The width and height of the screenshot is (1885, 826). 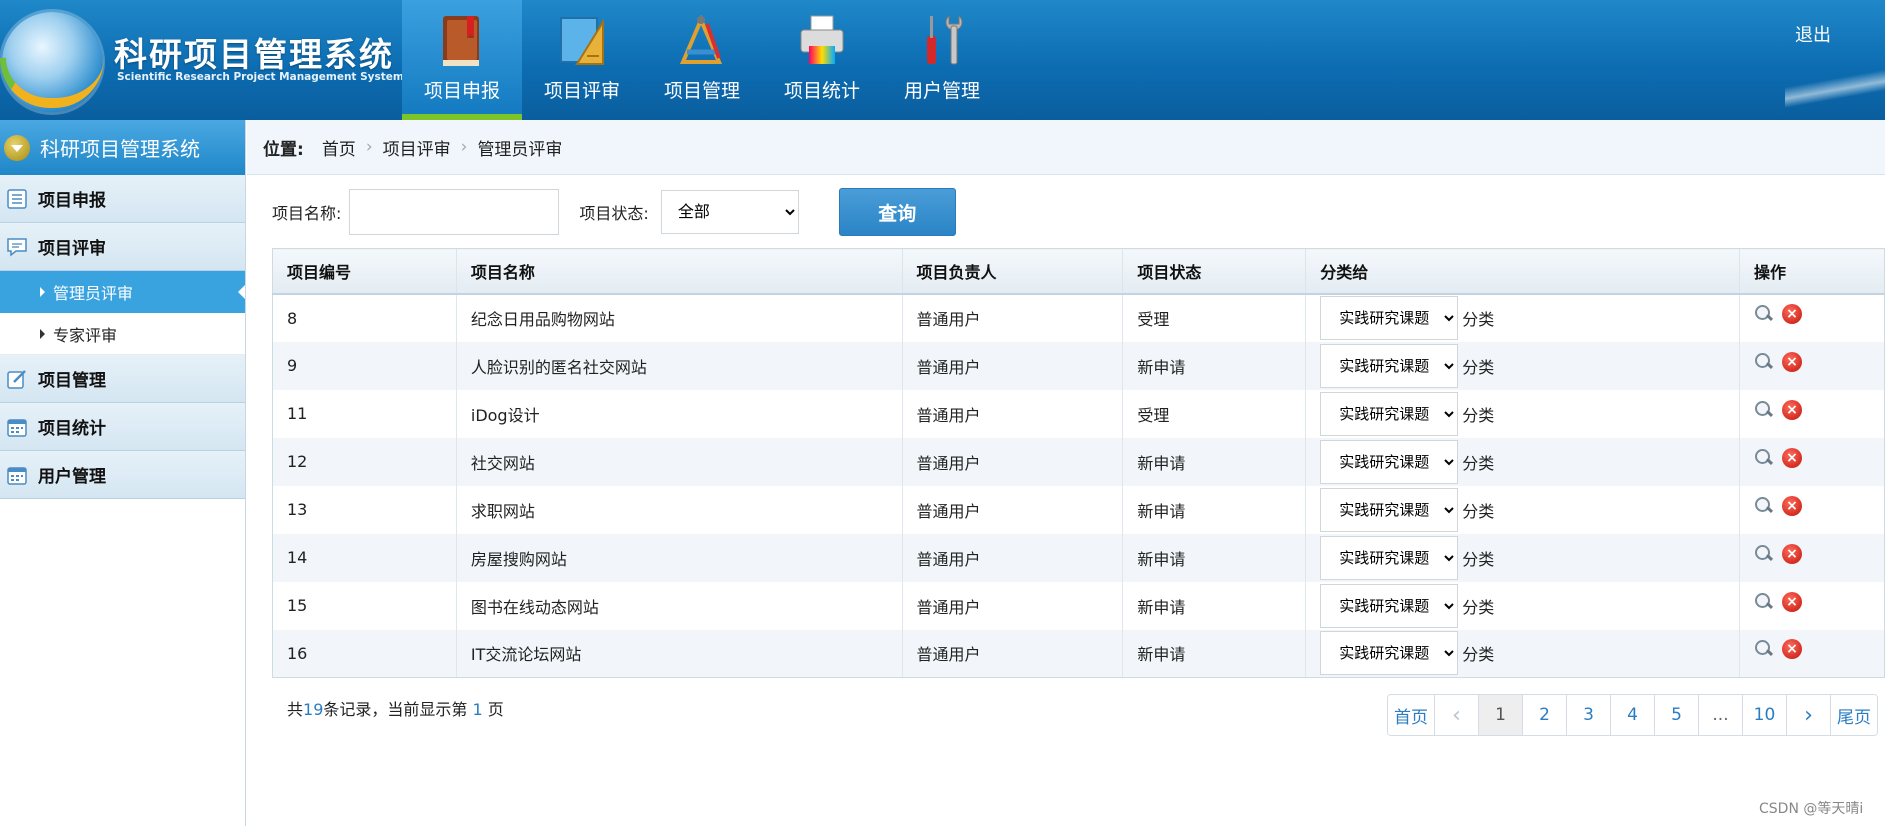 What do you see at coordinates (679, 653) in the screenshot?
I see `cell-project-name: IT交流论坛网站` at bounding box center [679, 653].